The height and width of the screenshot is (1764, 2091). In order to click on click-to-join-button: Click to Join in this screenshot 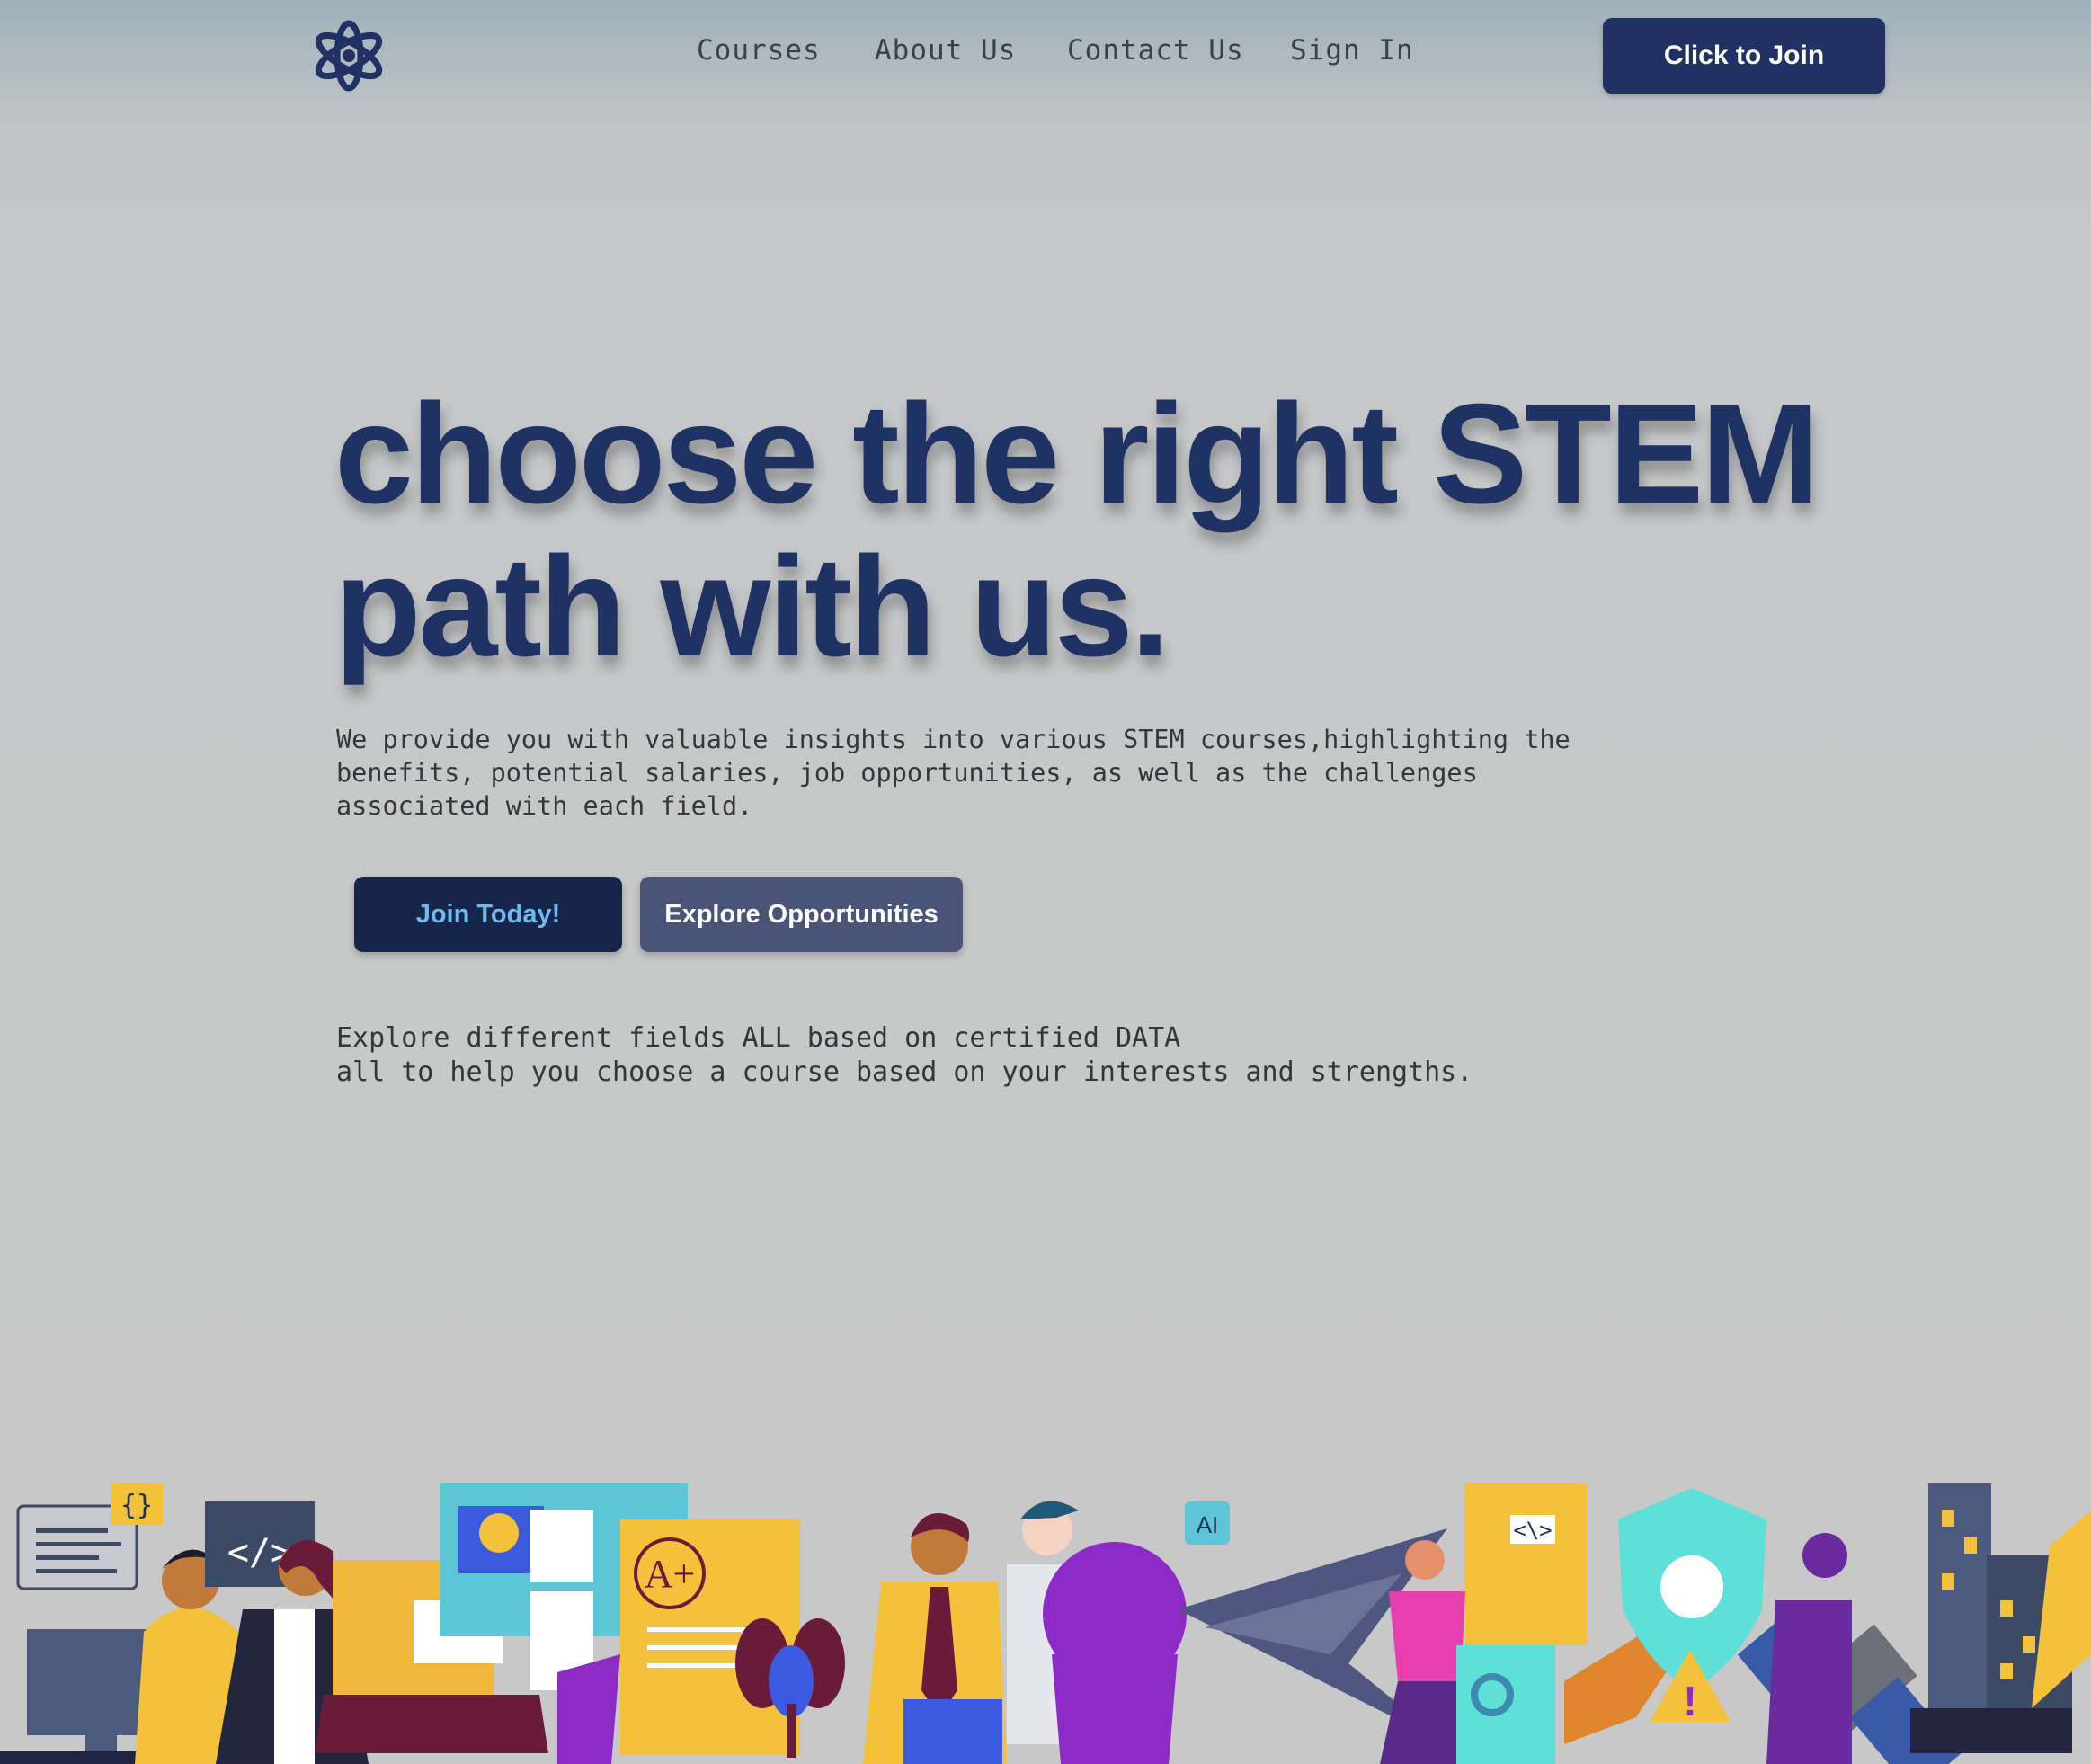, I will do `click(1744, 56)`.